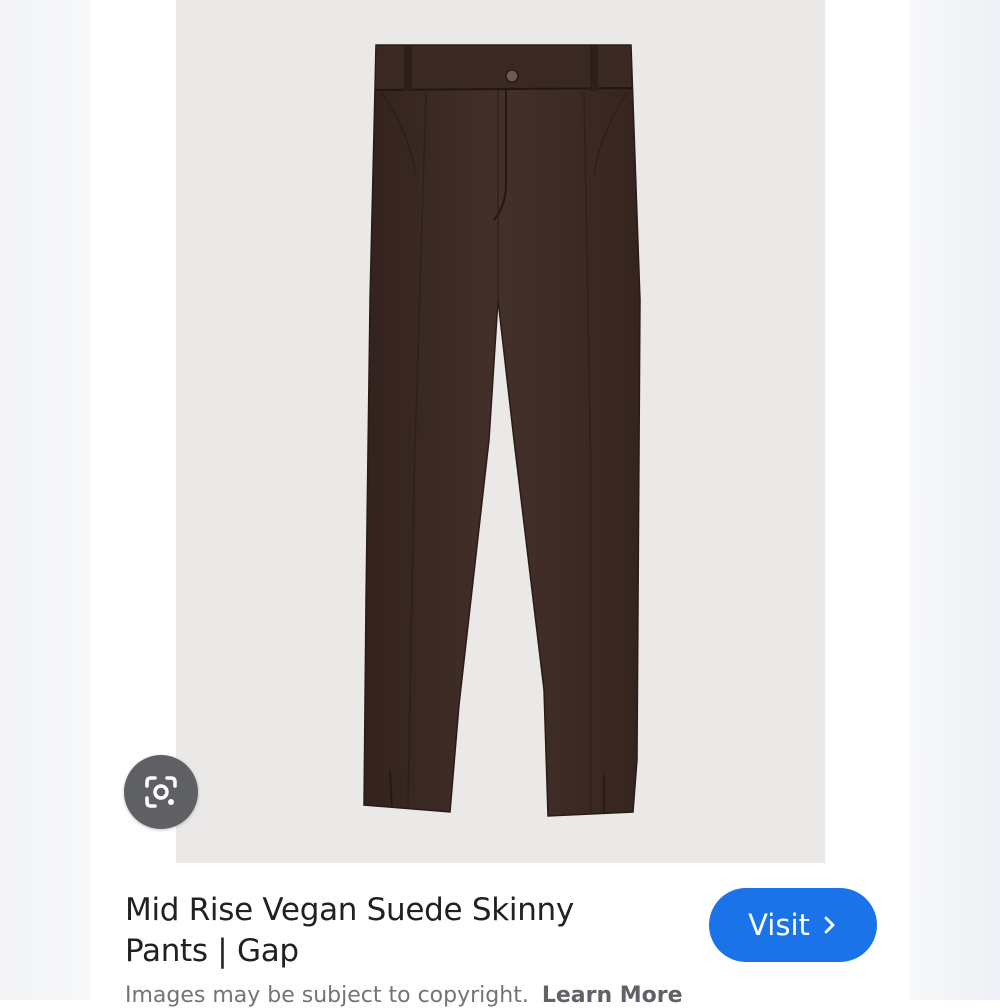  Describe the element at coordinates (612, 995) in the screenshot. I see `learn-more-link: Learn More` at that location.